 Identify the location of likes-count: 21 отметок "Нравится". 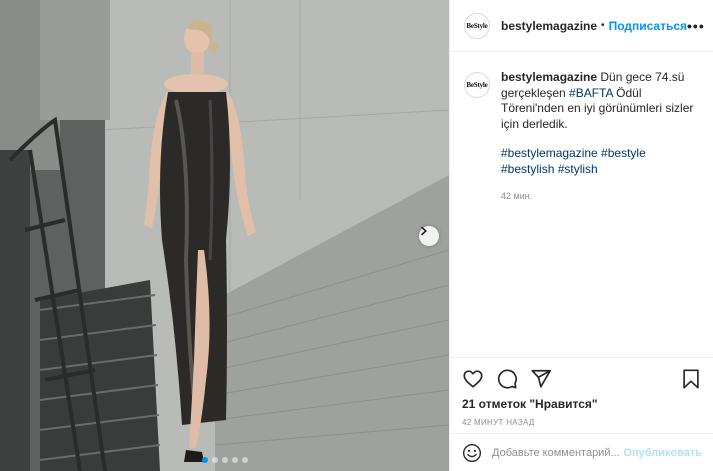
(582, 404).